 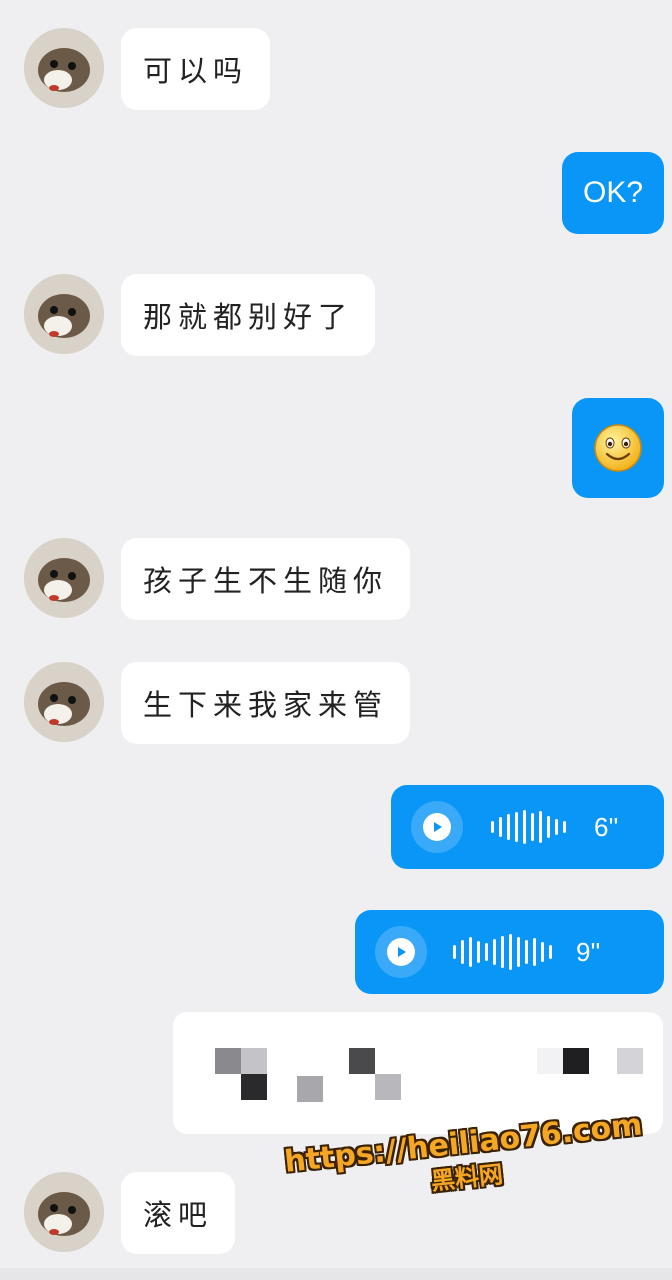 What do you see at coordinates (336, 1274) in the screenshot?
I see `bottom-edge` at bounding box center [336, 1274].